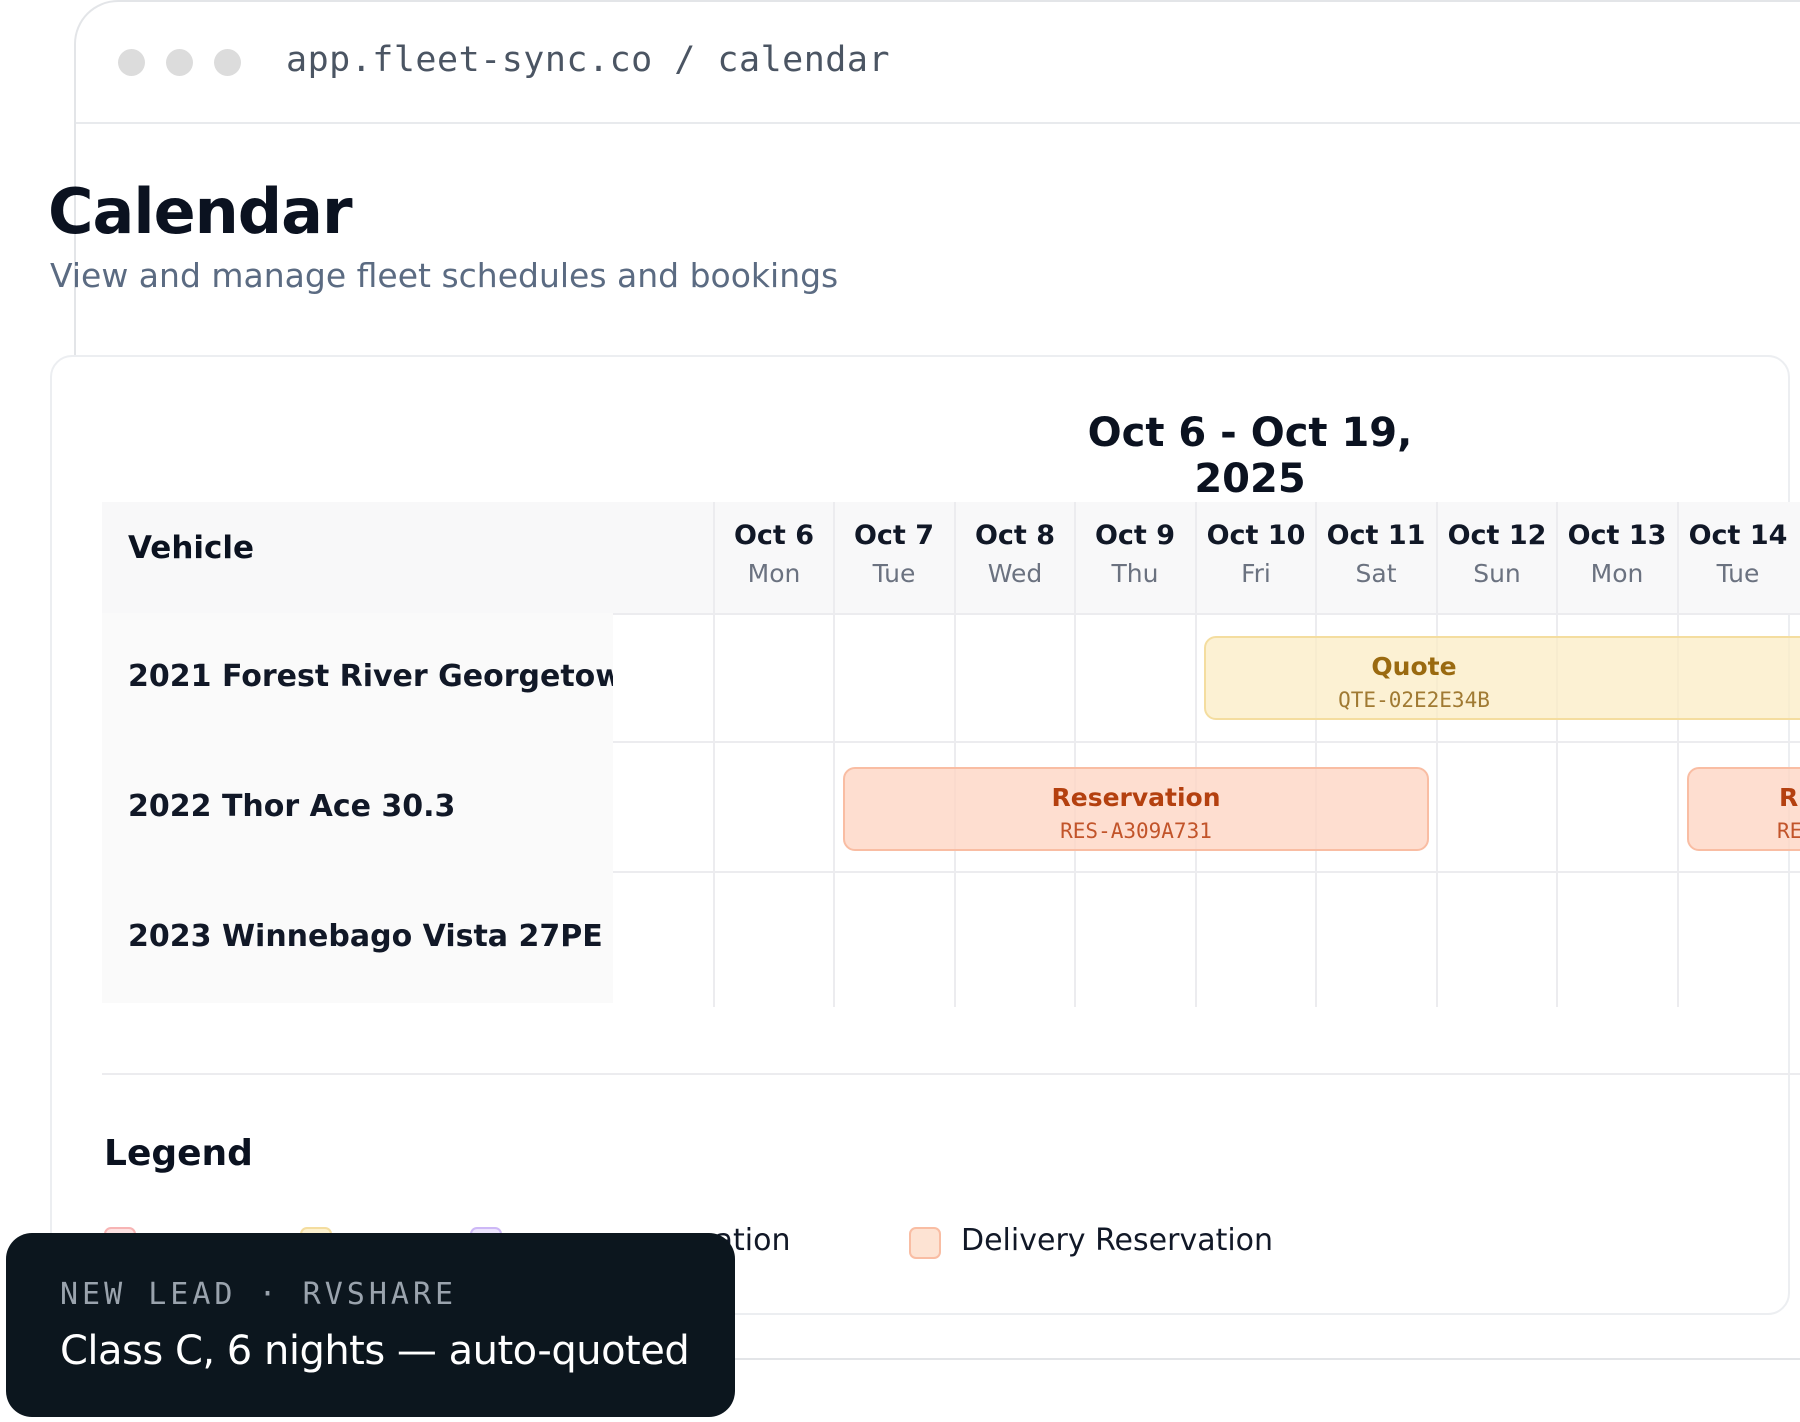  What do you see at coordinates (774, 535) in the screenshot?
I see `day-date: Oct 6` at bounding box center [774, 535].